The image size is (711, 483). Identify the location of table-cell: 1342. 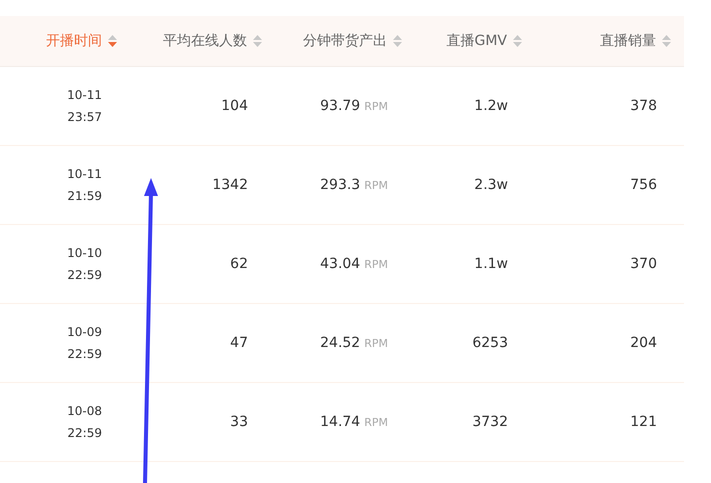
(230, 185).